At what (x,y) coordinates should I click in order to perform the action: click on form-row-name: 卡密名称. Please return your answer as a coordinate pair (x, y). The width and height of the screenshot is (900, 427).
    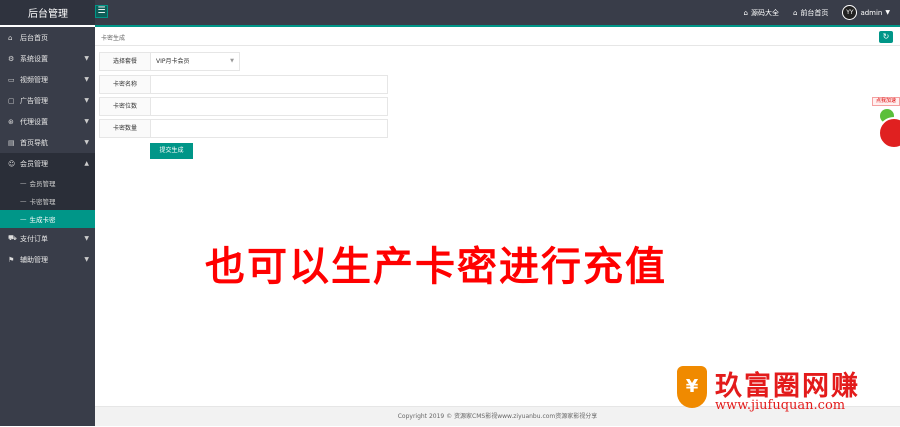
    Looking at the image, I should click on (243, 84).